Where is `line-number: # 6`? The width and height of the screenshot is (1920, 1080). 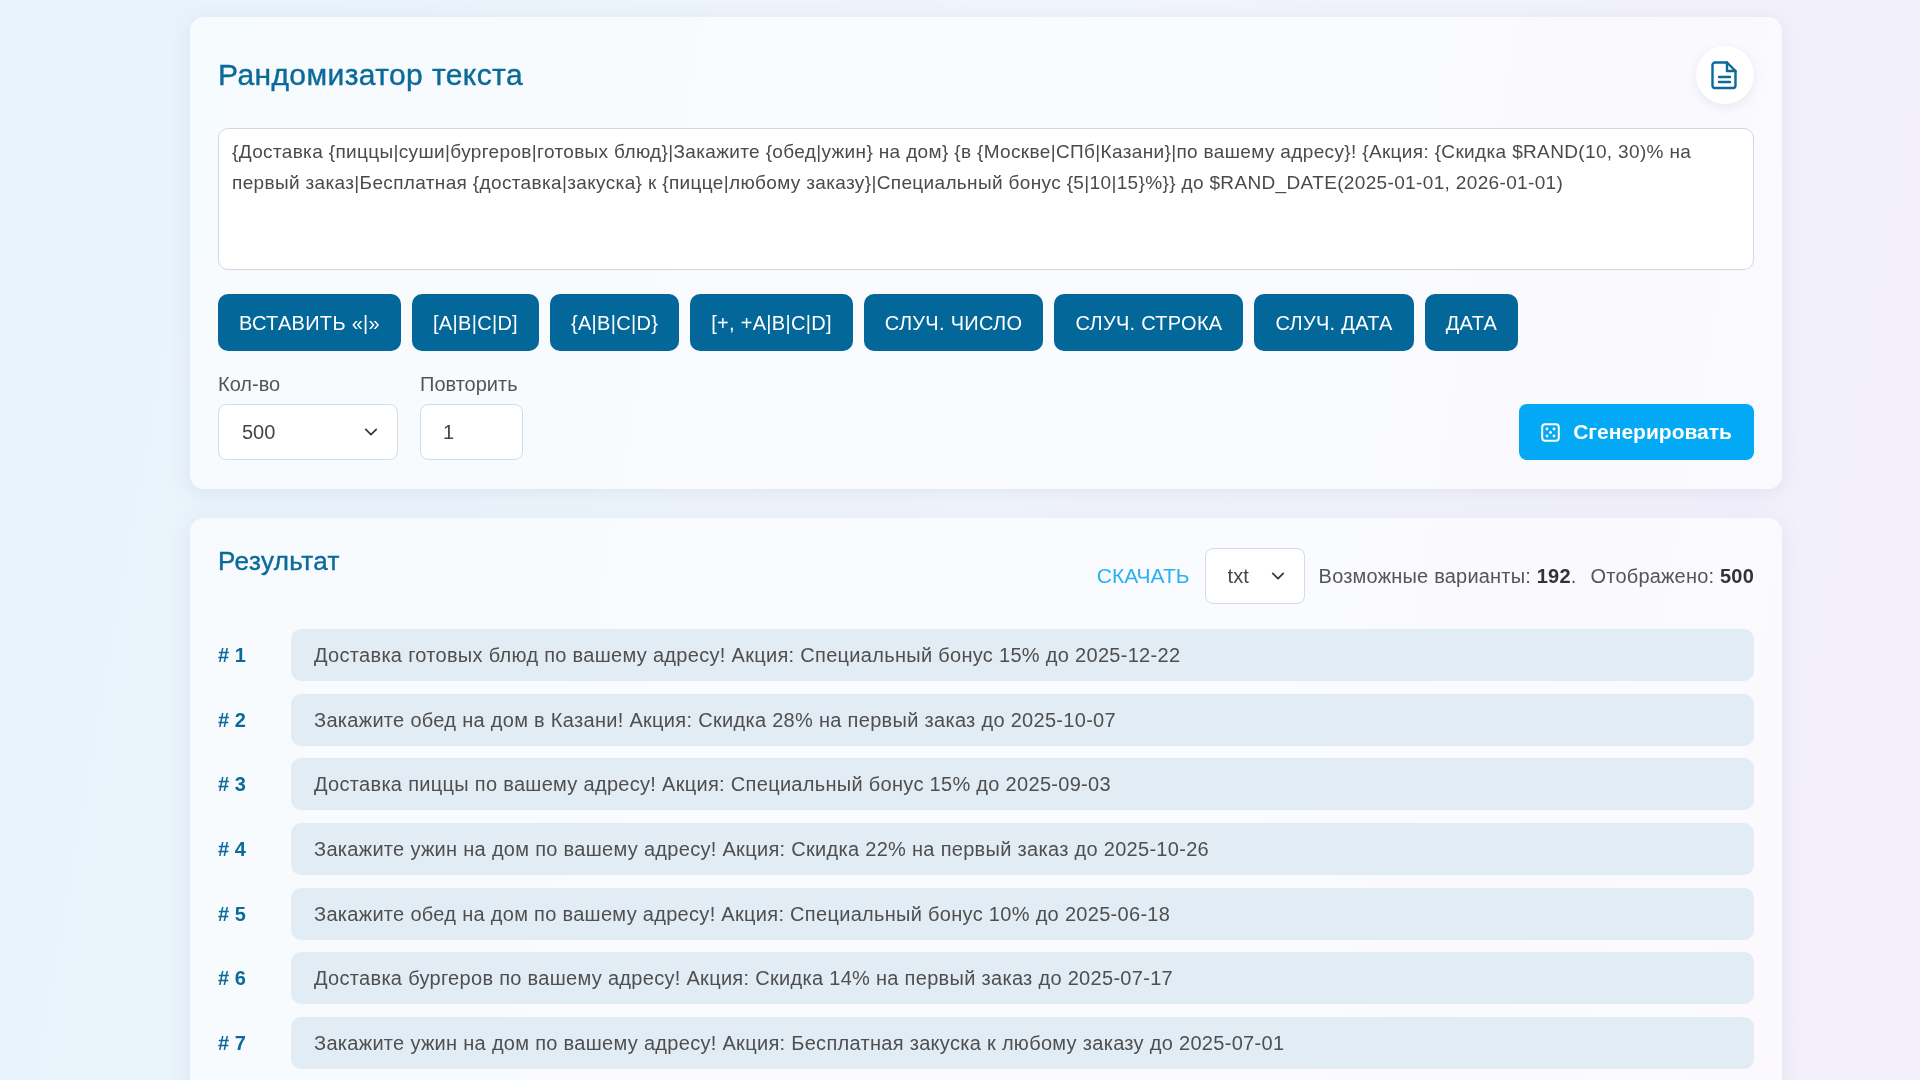 line-number: # 6 is located at coordinates (232, 979).